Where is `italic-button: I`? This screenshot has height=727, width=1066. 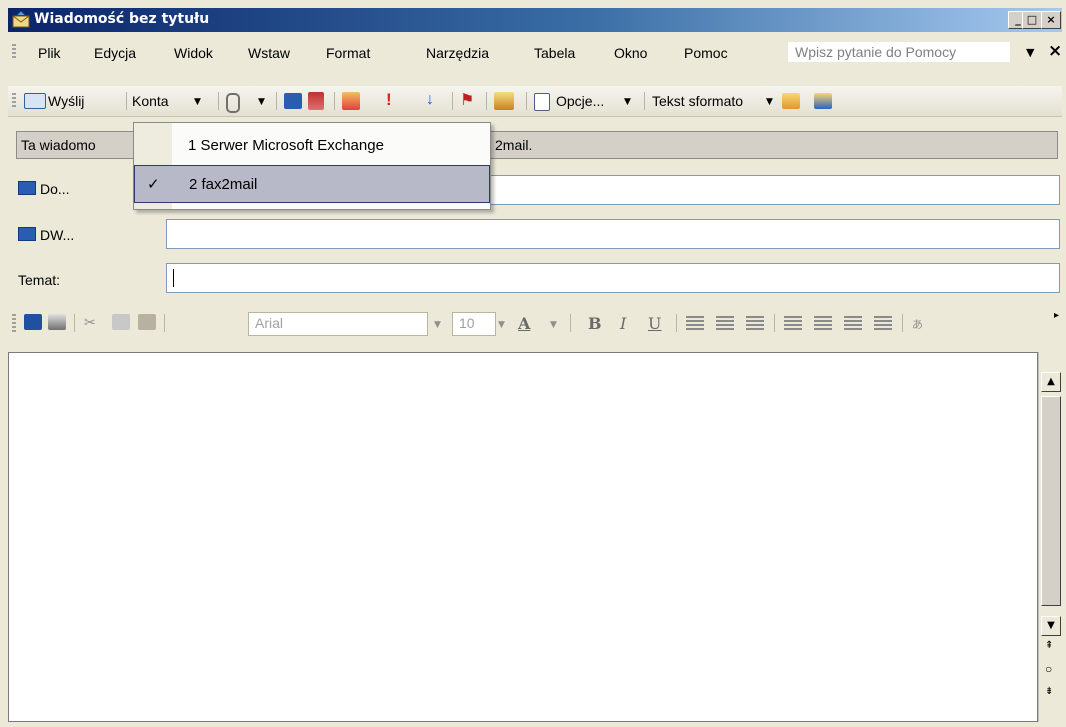 italic-button: I is located at coordinates (623, 323).